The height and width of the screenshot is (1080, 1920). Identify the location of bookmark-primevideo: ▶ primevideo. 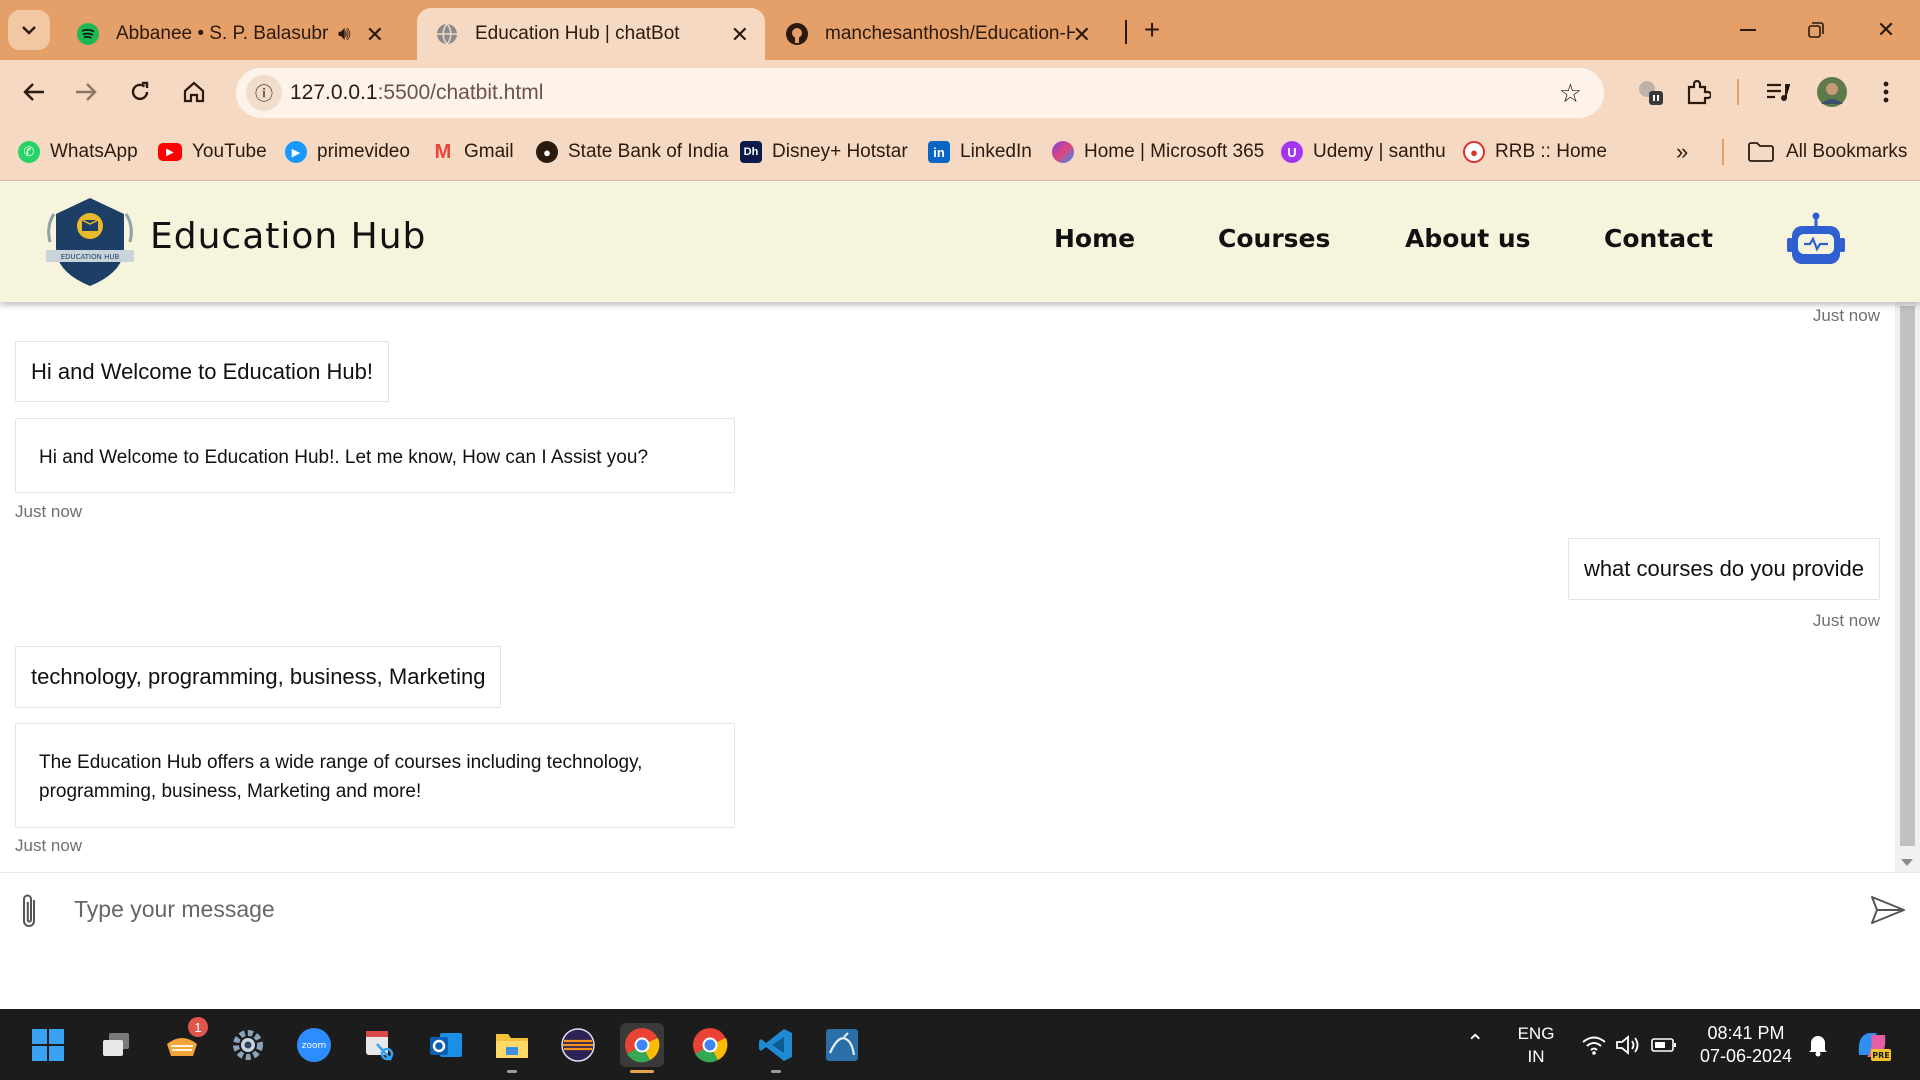
(347, 152).